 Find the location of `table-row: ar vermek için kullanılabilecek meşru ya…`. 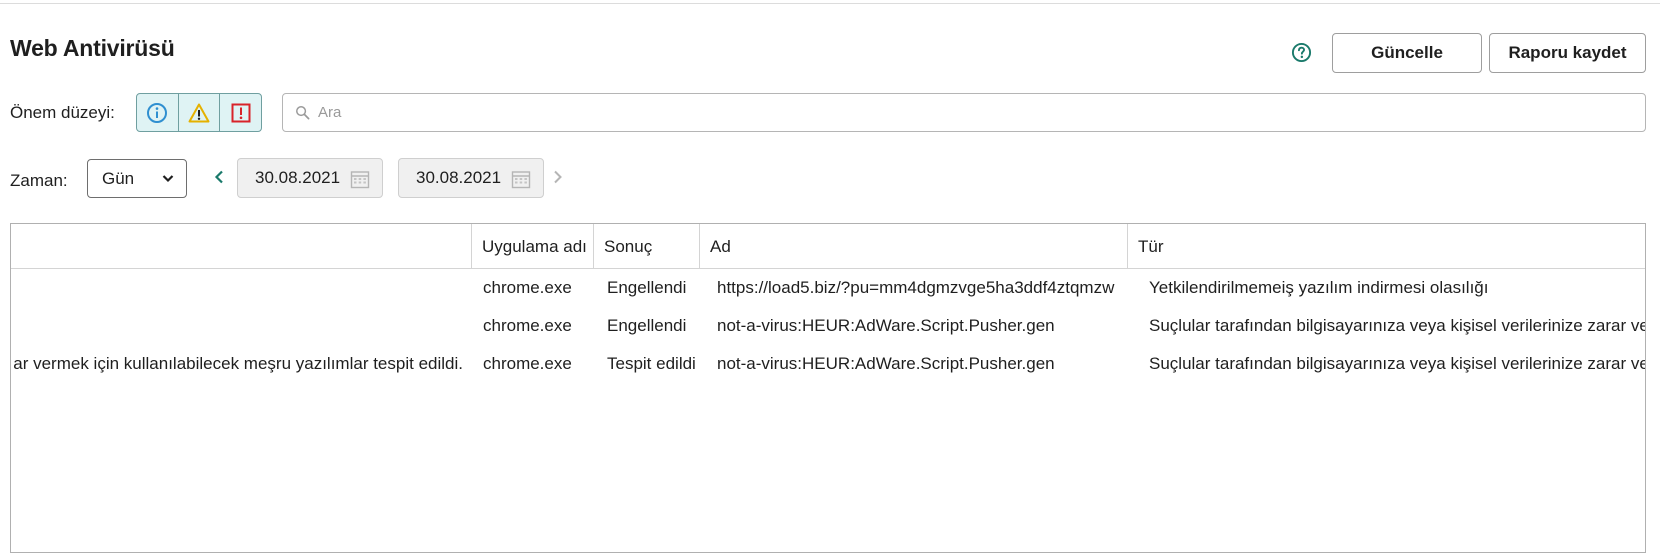

table-row: ar vermek için kullanılabilecek meşru ya… is located at coordinates (828, 364).